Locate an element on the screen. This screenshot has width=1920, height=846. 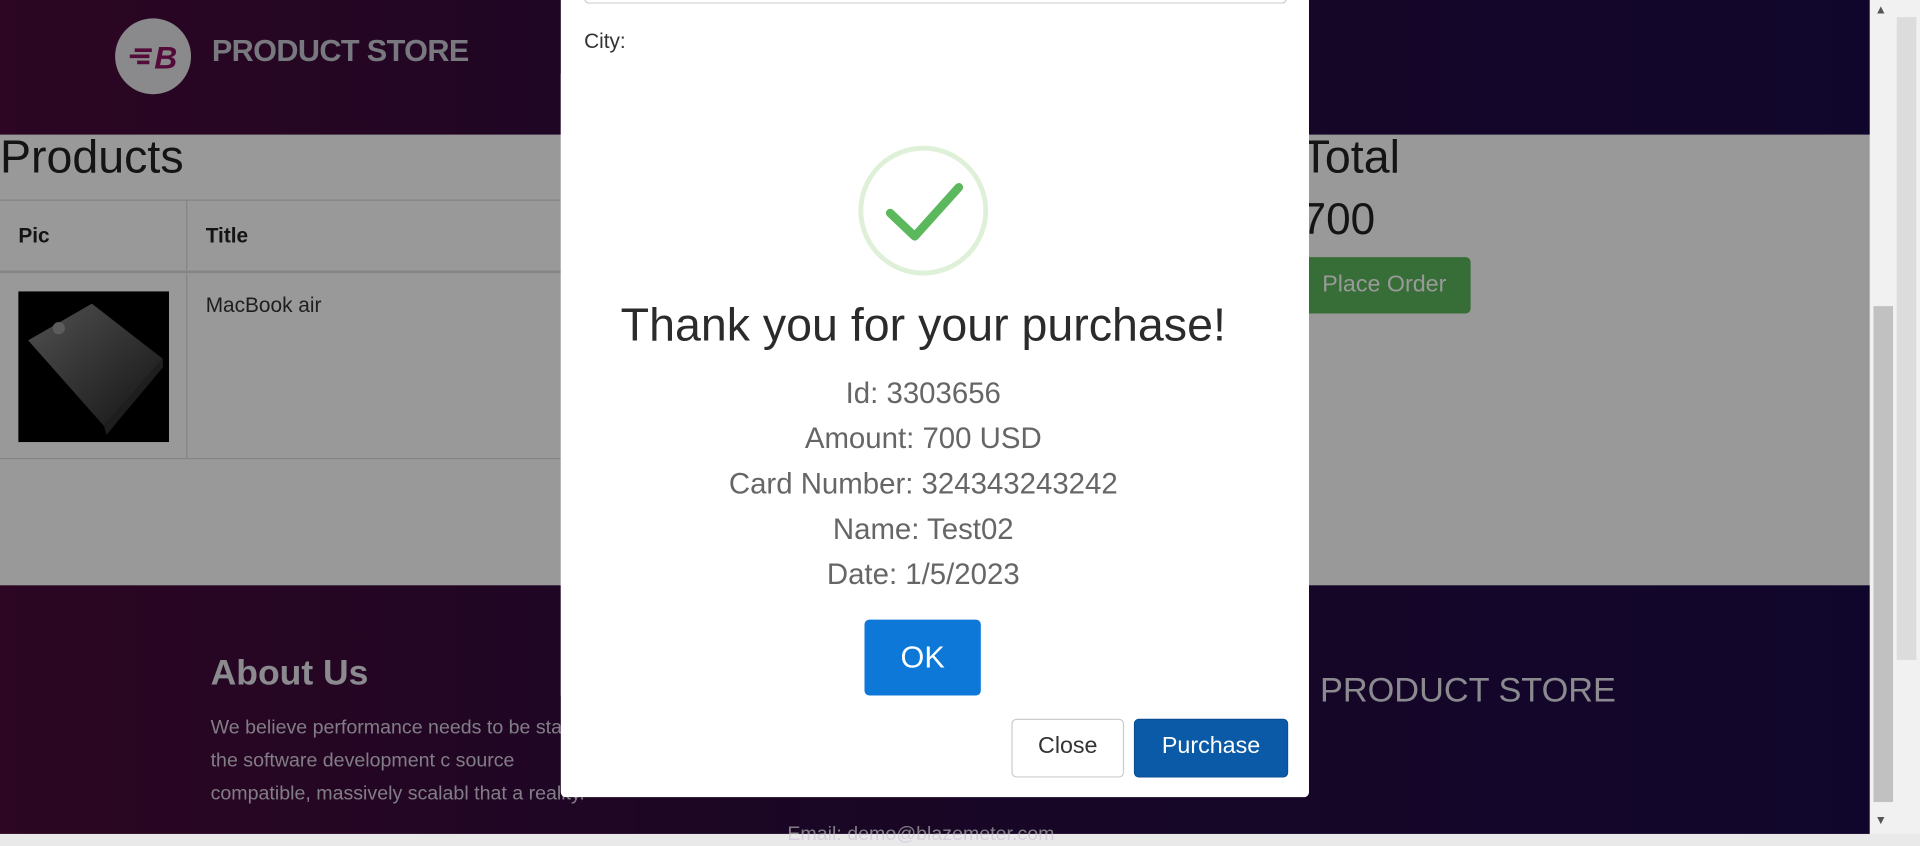
purchase-button: Purchase is located at coordinates (1211, 748).